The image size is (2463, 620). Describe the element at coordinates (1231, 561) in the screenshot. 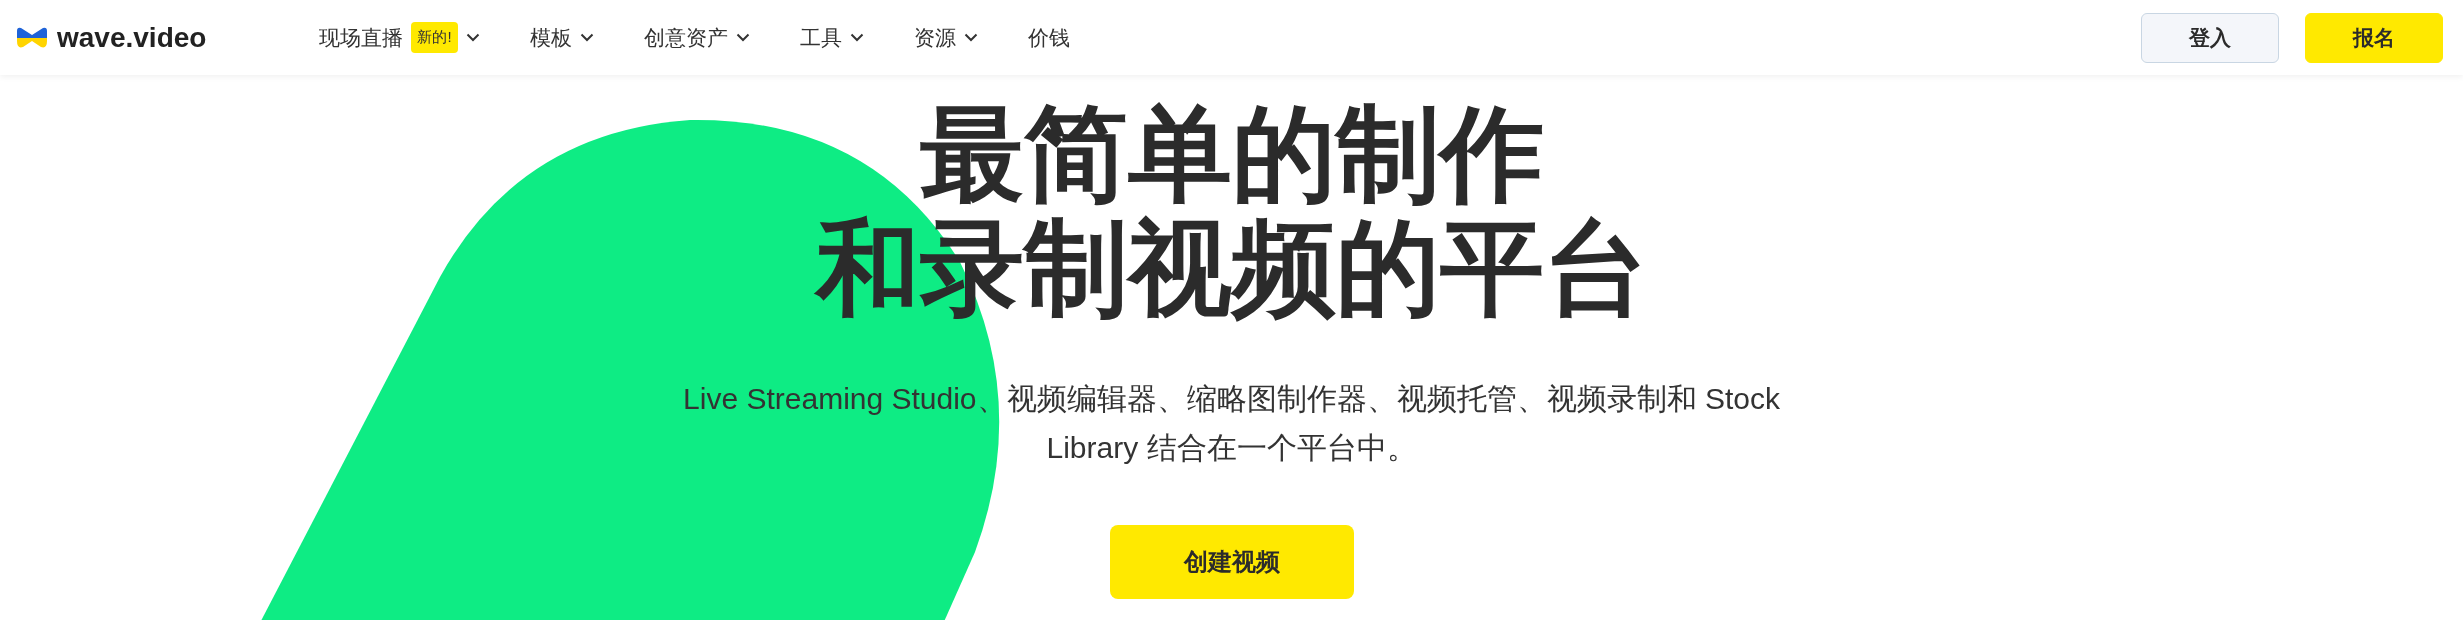

I see `create-video-button: 创建视频` at that location.